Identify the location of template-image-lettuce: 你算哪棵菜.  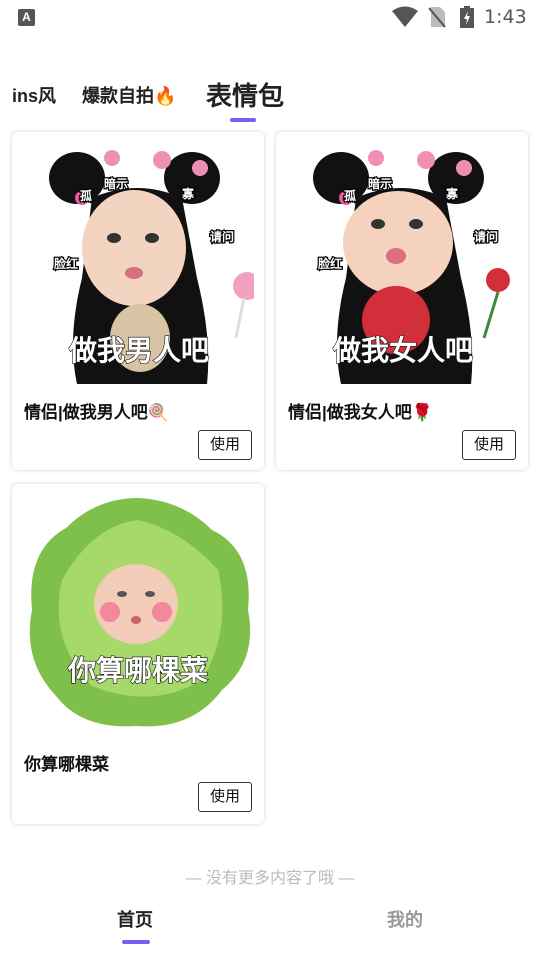
(138, 613).